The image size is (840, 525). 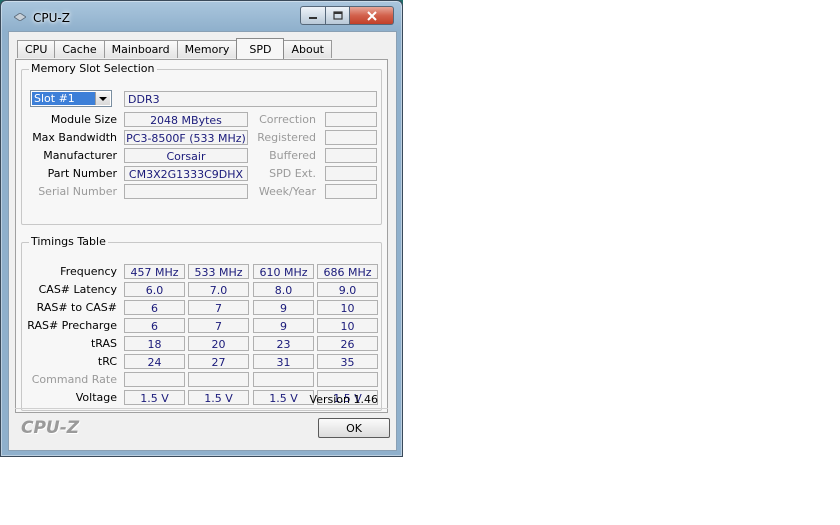 I want to click on correction-label: Correction, so click(x=287, y=119).